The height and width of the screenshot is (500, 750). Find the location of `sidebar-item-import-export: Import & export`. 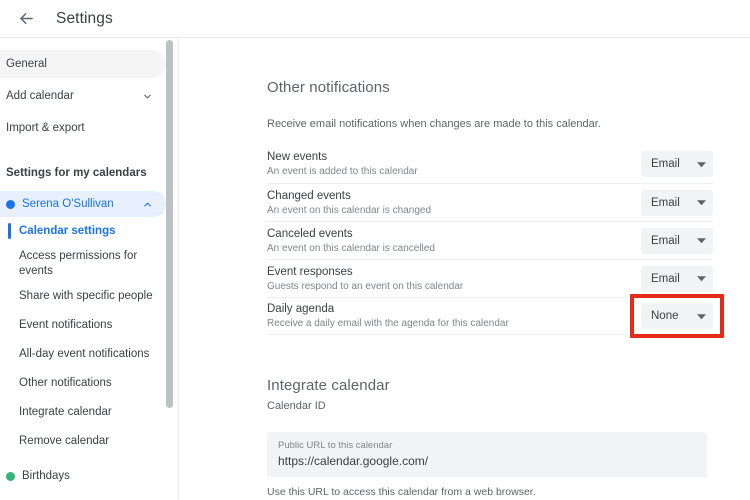

sidebar-item-import-export: Import & export is located at coordinates (83, 128).